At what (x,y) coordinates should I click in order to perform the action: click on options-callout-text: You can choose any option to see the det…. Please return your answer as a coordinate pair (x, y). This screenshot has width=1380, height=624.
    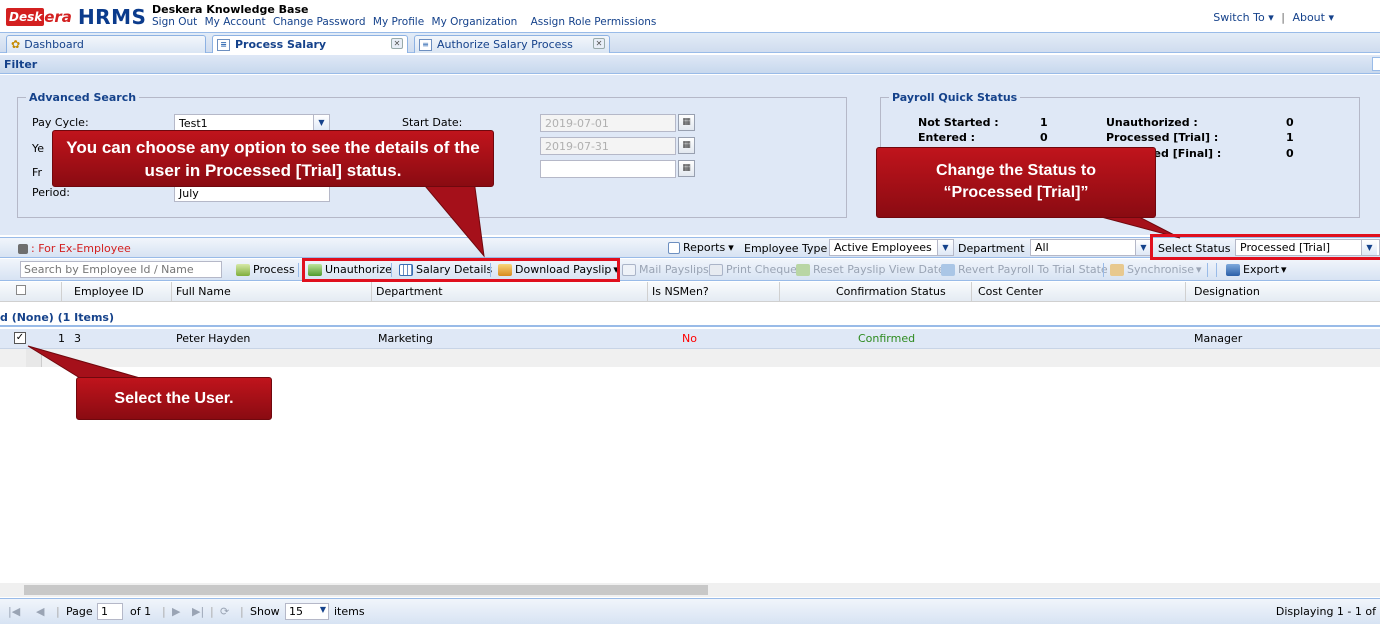
    Looking at the image, I should click on (273, 159).